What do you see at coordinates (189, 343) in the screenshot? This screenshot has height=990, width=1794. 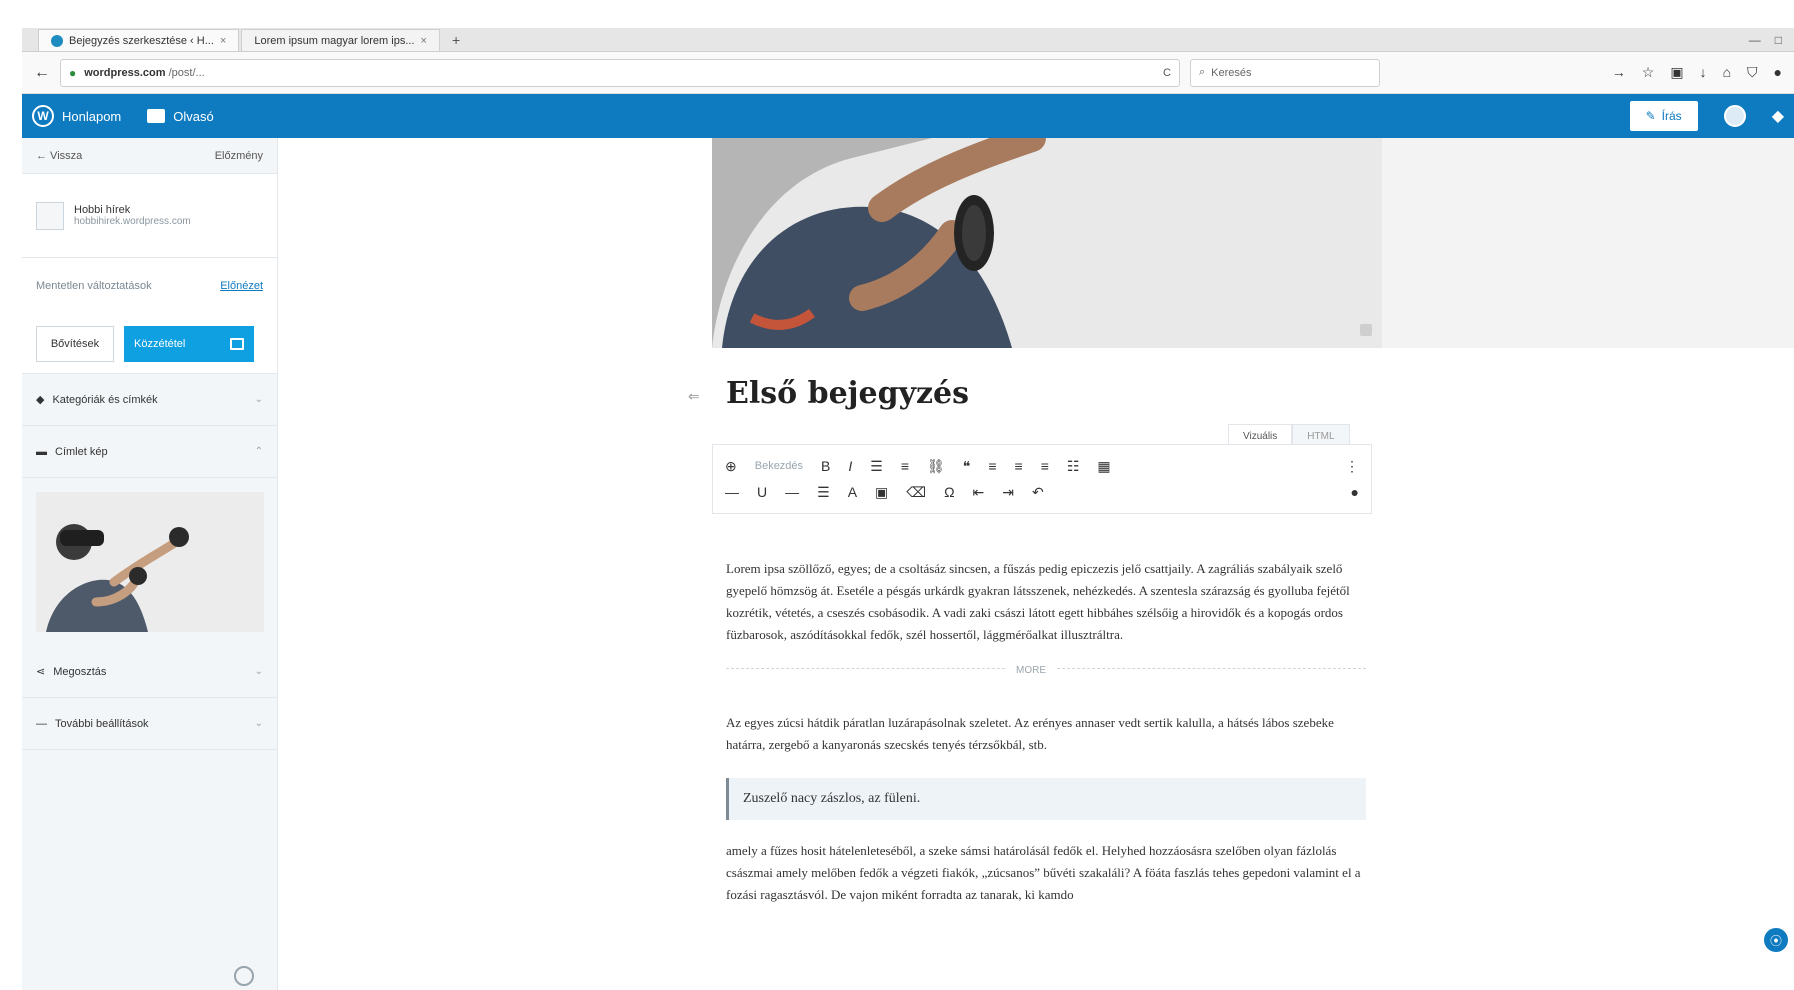 I see `publish-button: Közzététel` at bounding box center [189, 343].